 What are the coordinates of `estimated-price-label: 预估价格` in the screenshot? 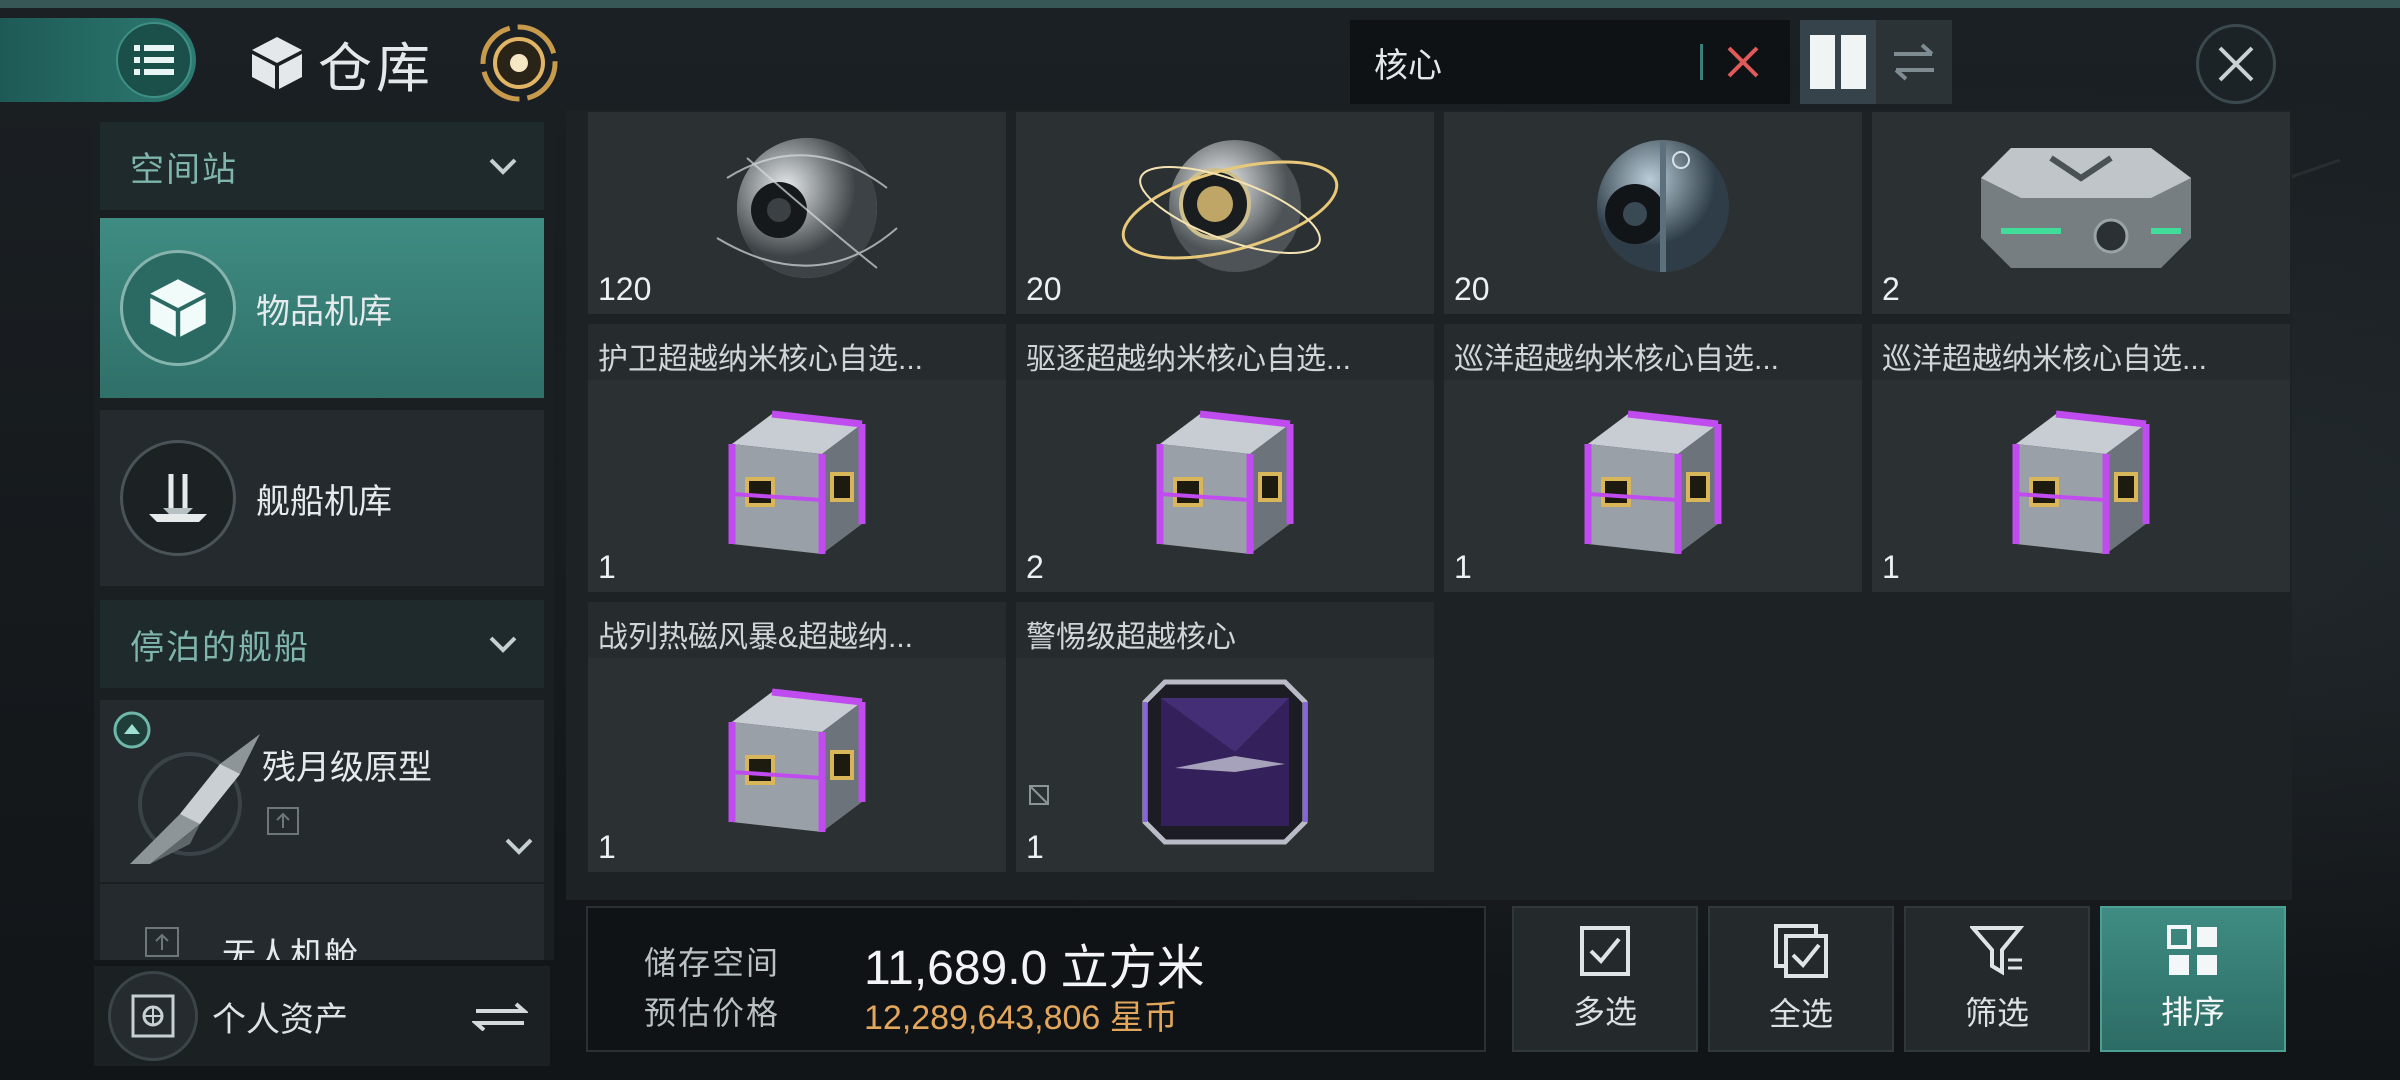 It's located at (712, 1013).